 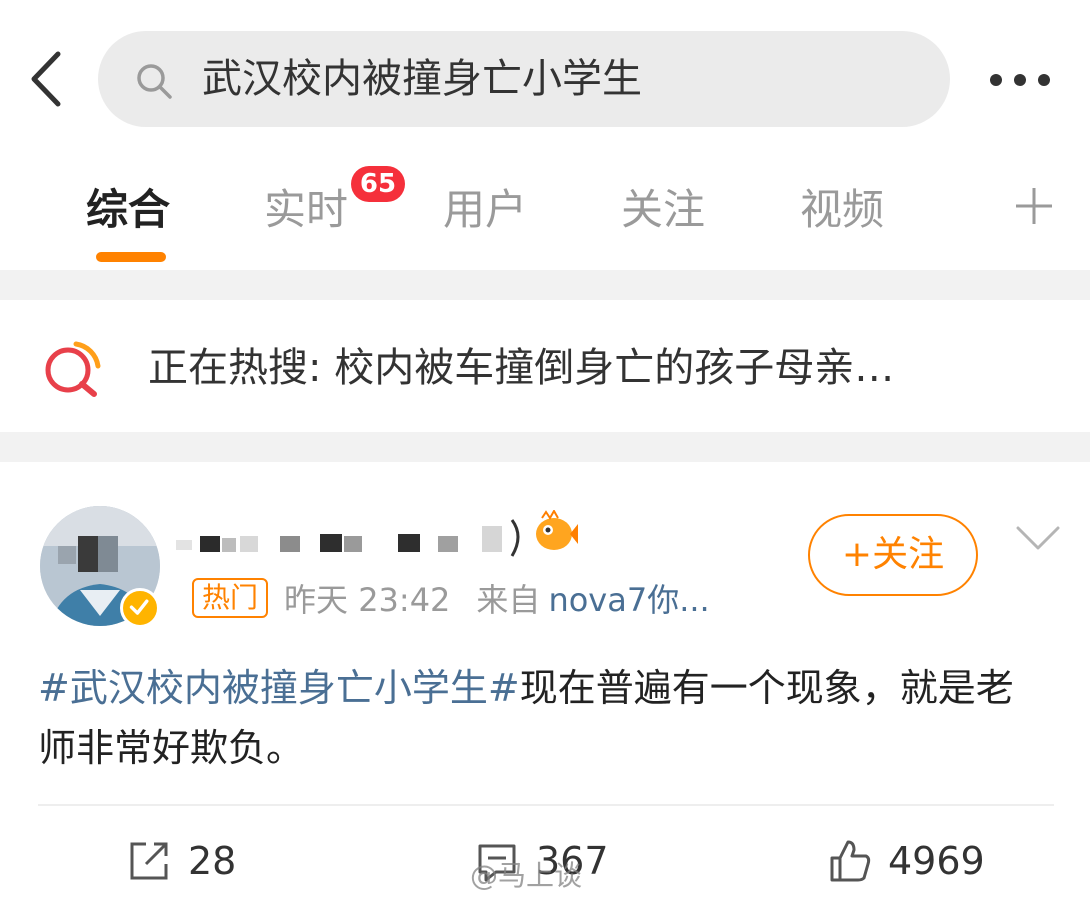 What do you see at coordinates (154, 81) in the screenshot?
I see `search-icon` at bounding box center [154, 81].